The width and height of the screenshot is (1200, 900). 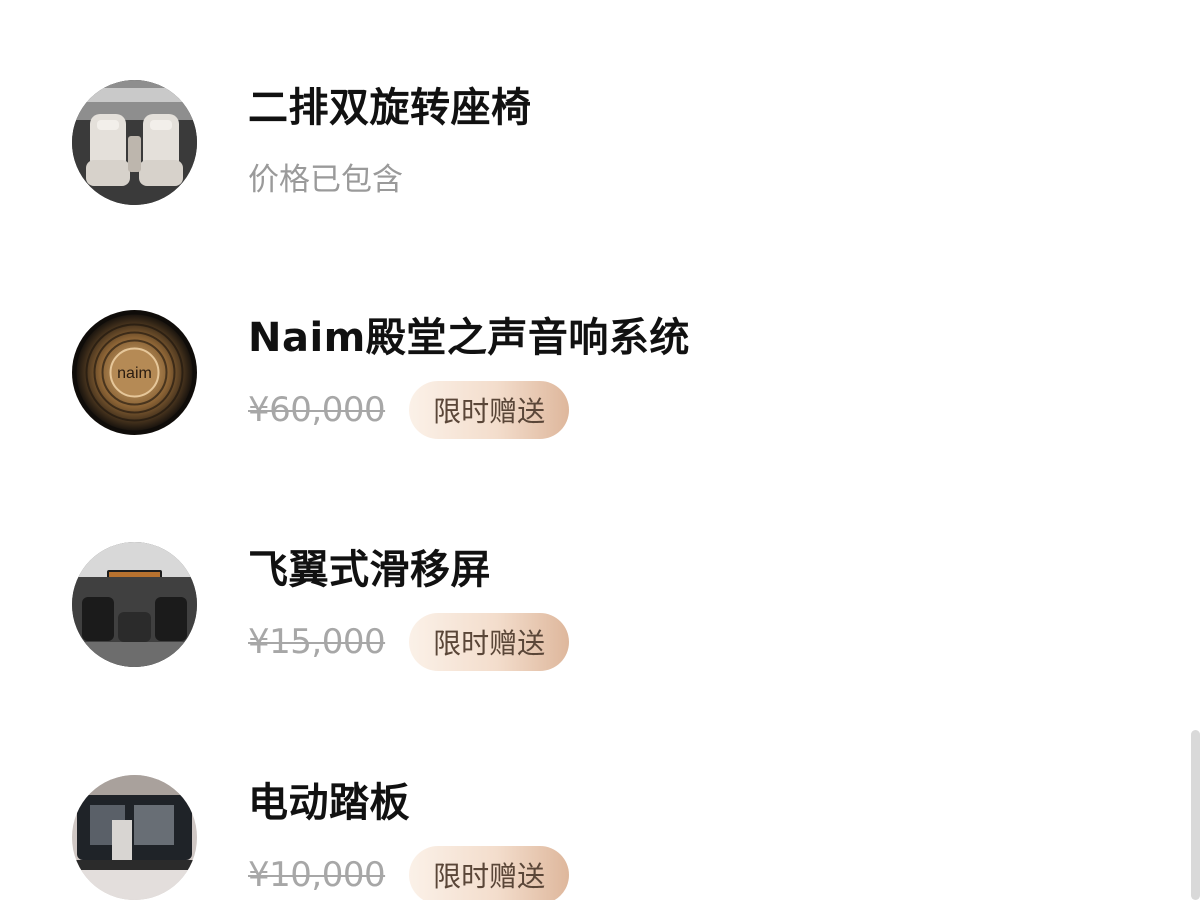 What do you see at coordinates (390, 108) in the screenshot?
I see `item-title: 二排双旋转座椅` at bounding box center [390, 108].